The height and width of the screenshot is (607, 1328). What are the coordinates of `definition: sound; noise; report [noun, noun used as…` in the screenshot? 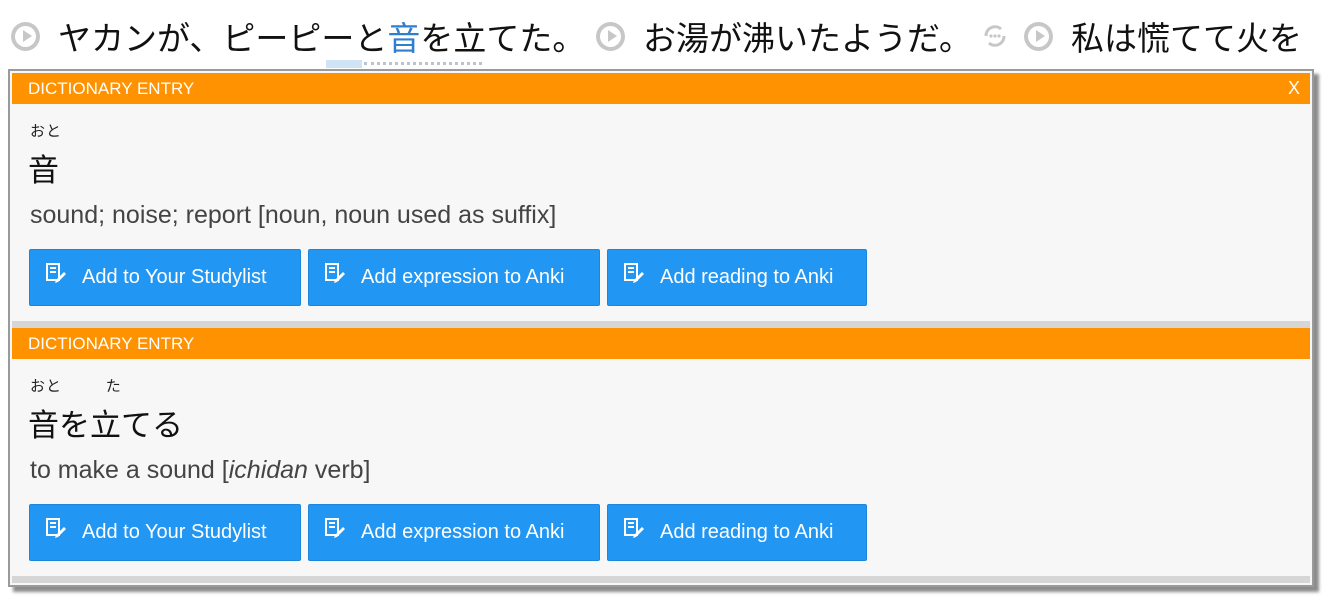 It's located at (293, 215).